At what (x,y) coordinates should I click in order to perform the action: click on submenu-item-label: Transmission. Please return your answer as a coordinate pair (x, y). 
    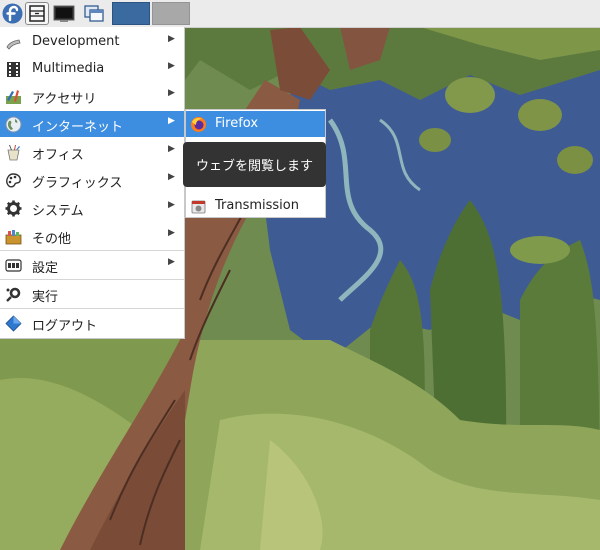
    Looking at the image, I should click on (257, 205).